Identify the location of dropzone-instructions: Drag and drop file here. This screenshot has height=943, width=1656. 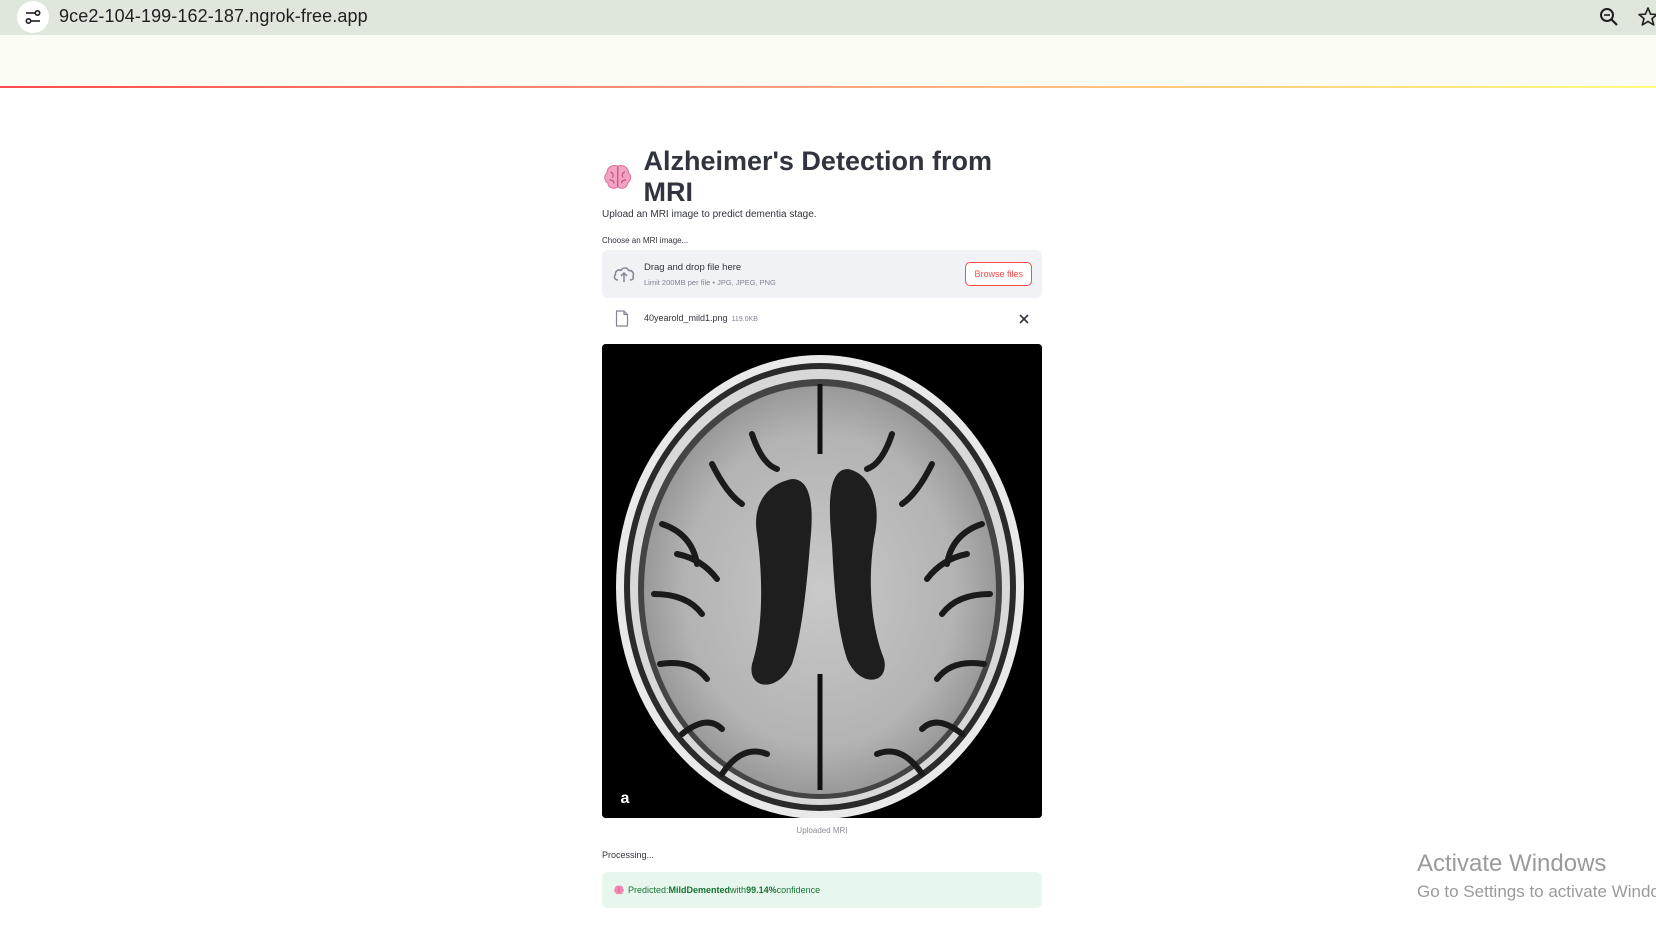
(693, 267).